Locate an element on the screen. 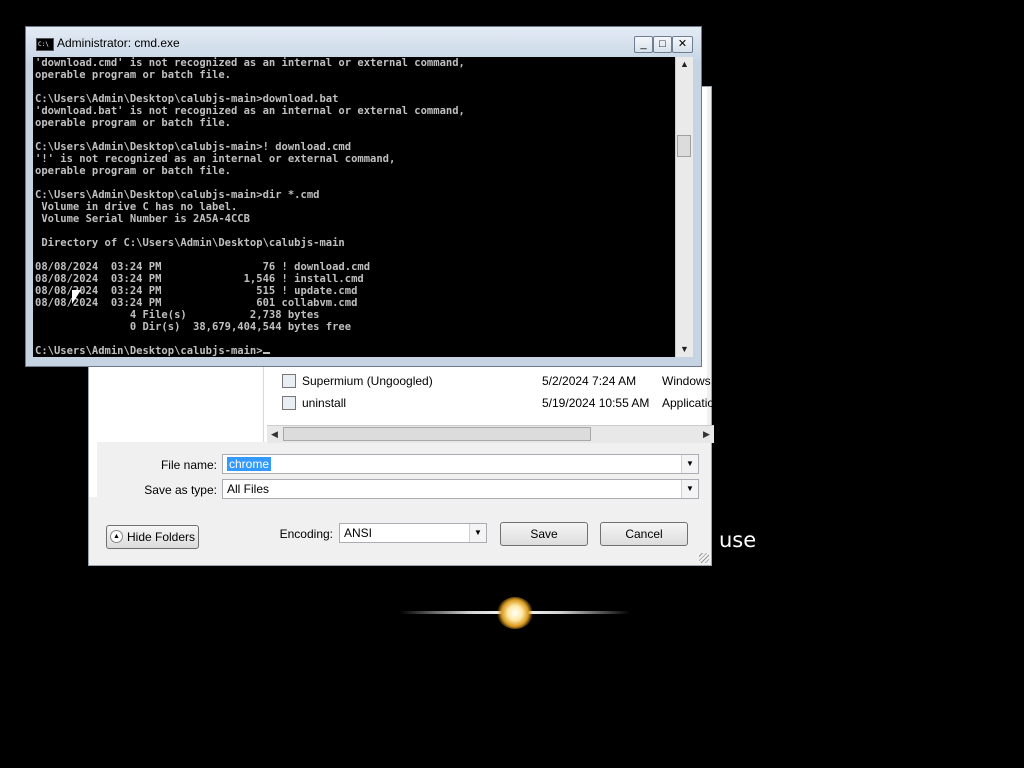 Image resolution: width=1024 pixels, height=768 pixels. vertical-scrollbar: ▲ ▼ is located at coordinates (684, 207).